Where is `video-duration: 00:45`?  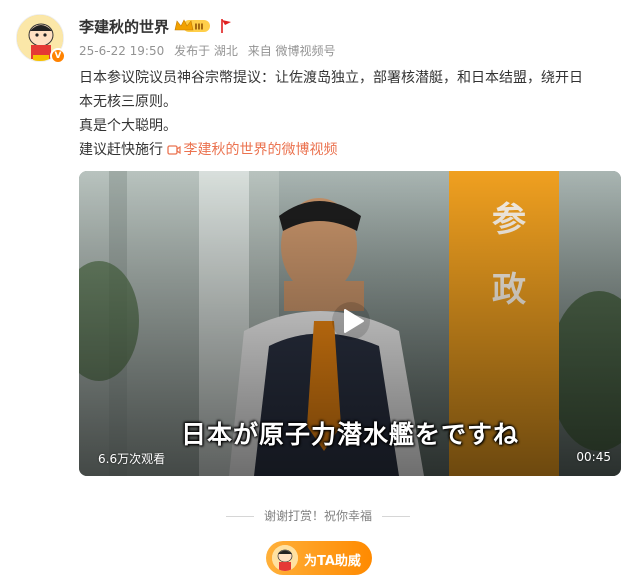
video-duration: 00:45 is located at coordinates (593, 457).